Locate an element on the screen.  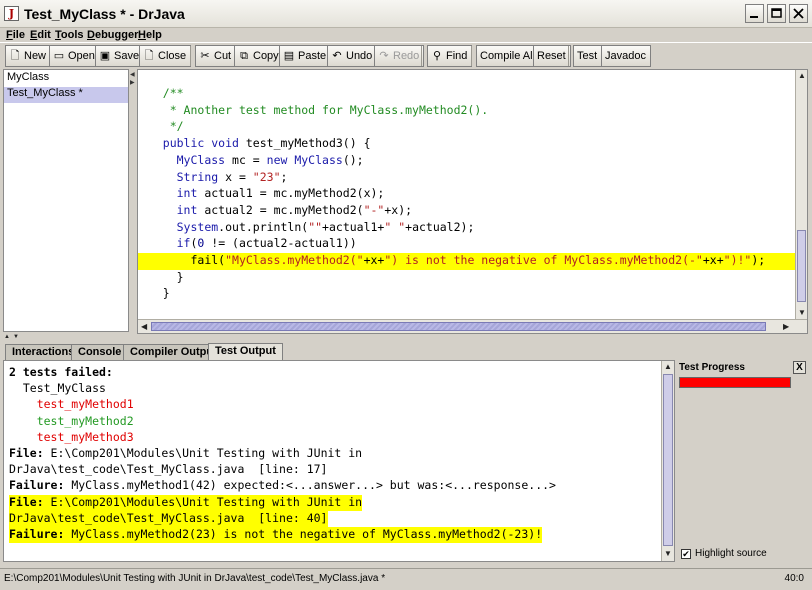
editor-vscroll-thumb is located at coordinates (801, 266).